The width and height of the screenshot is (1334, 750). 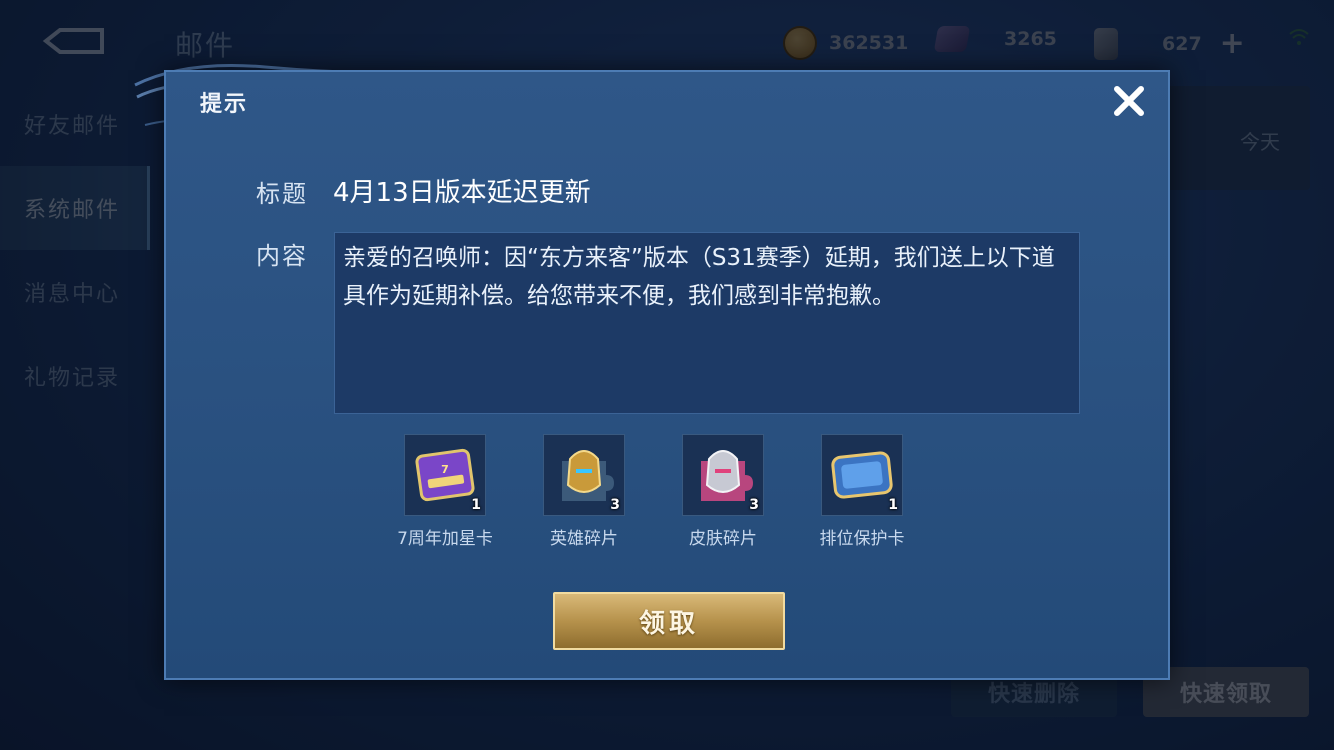 What do you see at coordinates (862, 475) in the screenshot?
I see `reward-item-slot: 1` at bounding box center [862, 475].